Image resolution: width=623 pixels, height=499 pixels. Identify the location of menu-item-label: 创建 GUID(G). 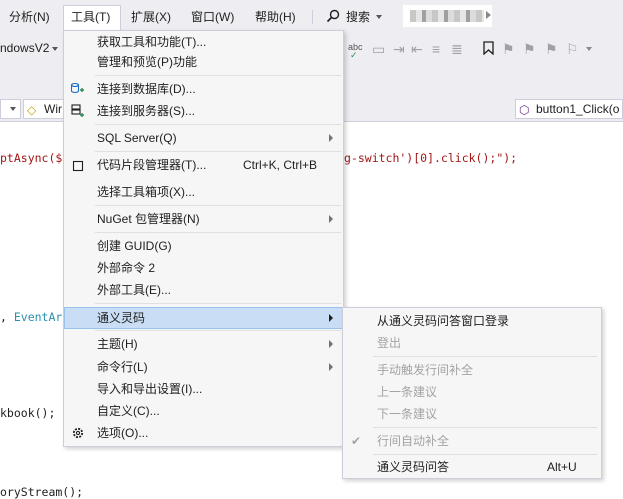
(134, 246).